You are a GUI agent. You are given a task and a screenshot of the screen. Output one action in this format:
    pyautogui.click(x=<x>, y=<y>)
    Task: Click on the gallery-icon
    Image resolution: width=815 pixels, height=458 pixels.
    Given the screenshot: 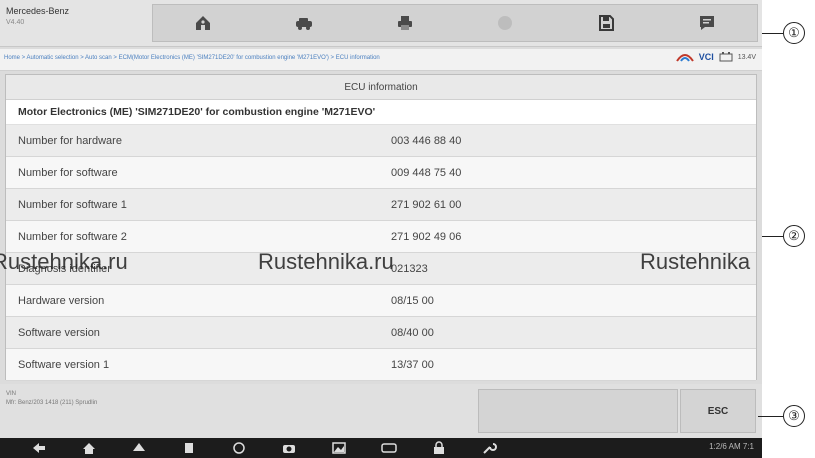 What is the action you would take?
    pyautogui.click(x=339, y=448)
    